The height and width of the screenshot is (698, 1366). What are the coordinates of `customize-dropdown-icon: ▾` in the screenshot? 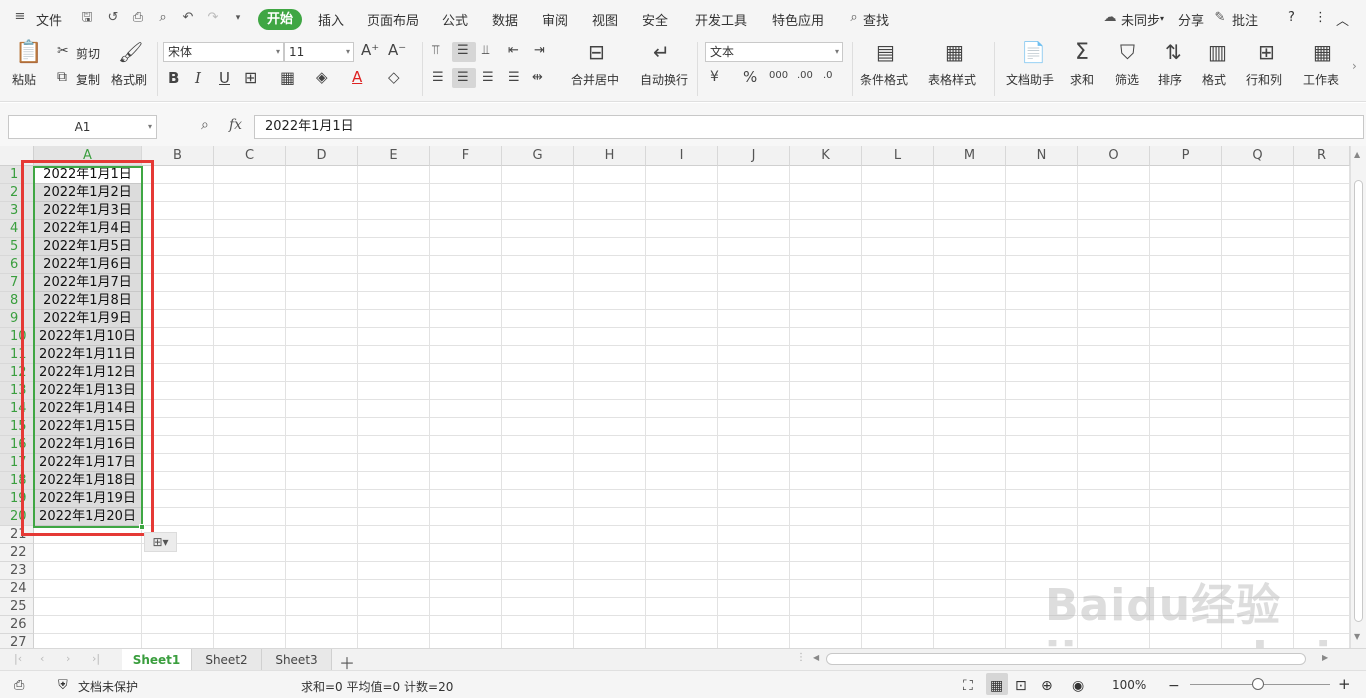 It's located at (238, 18).